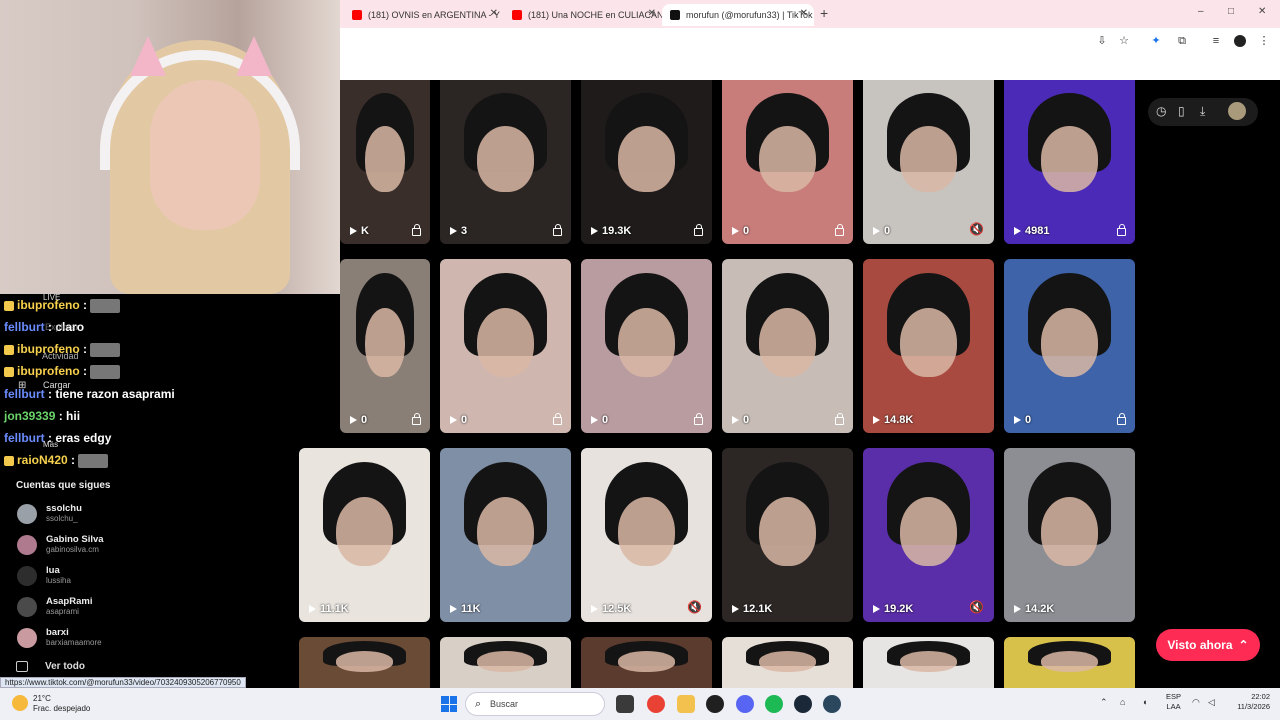  Describe the element at coordinates (1237, 111) in the screenshot. I see `avatar` at that location.